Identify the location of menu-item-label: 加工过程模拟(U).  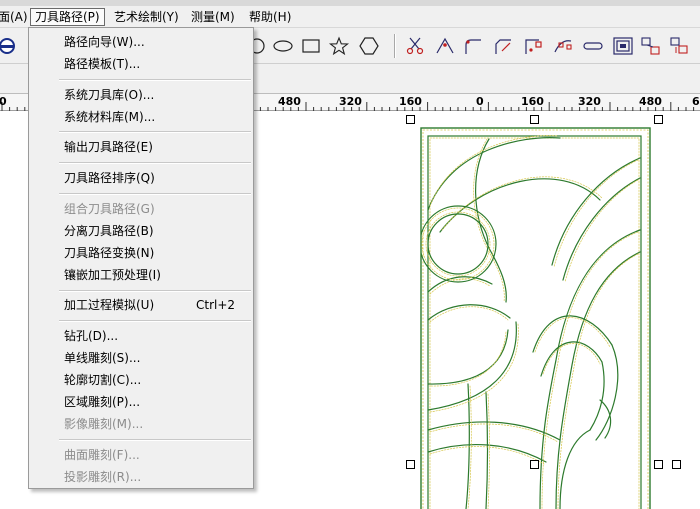
(109, 305).